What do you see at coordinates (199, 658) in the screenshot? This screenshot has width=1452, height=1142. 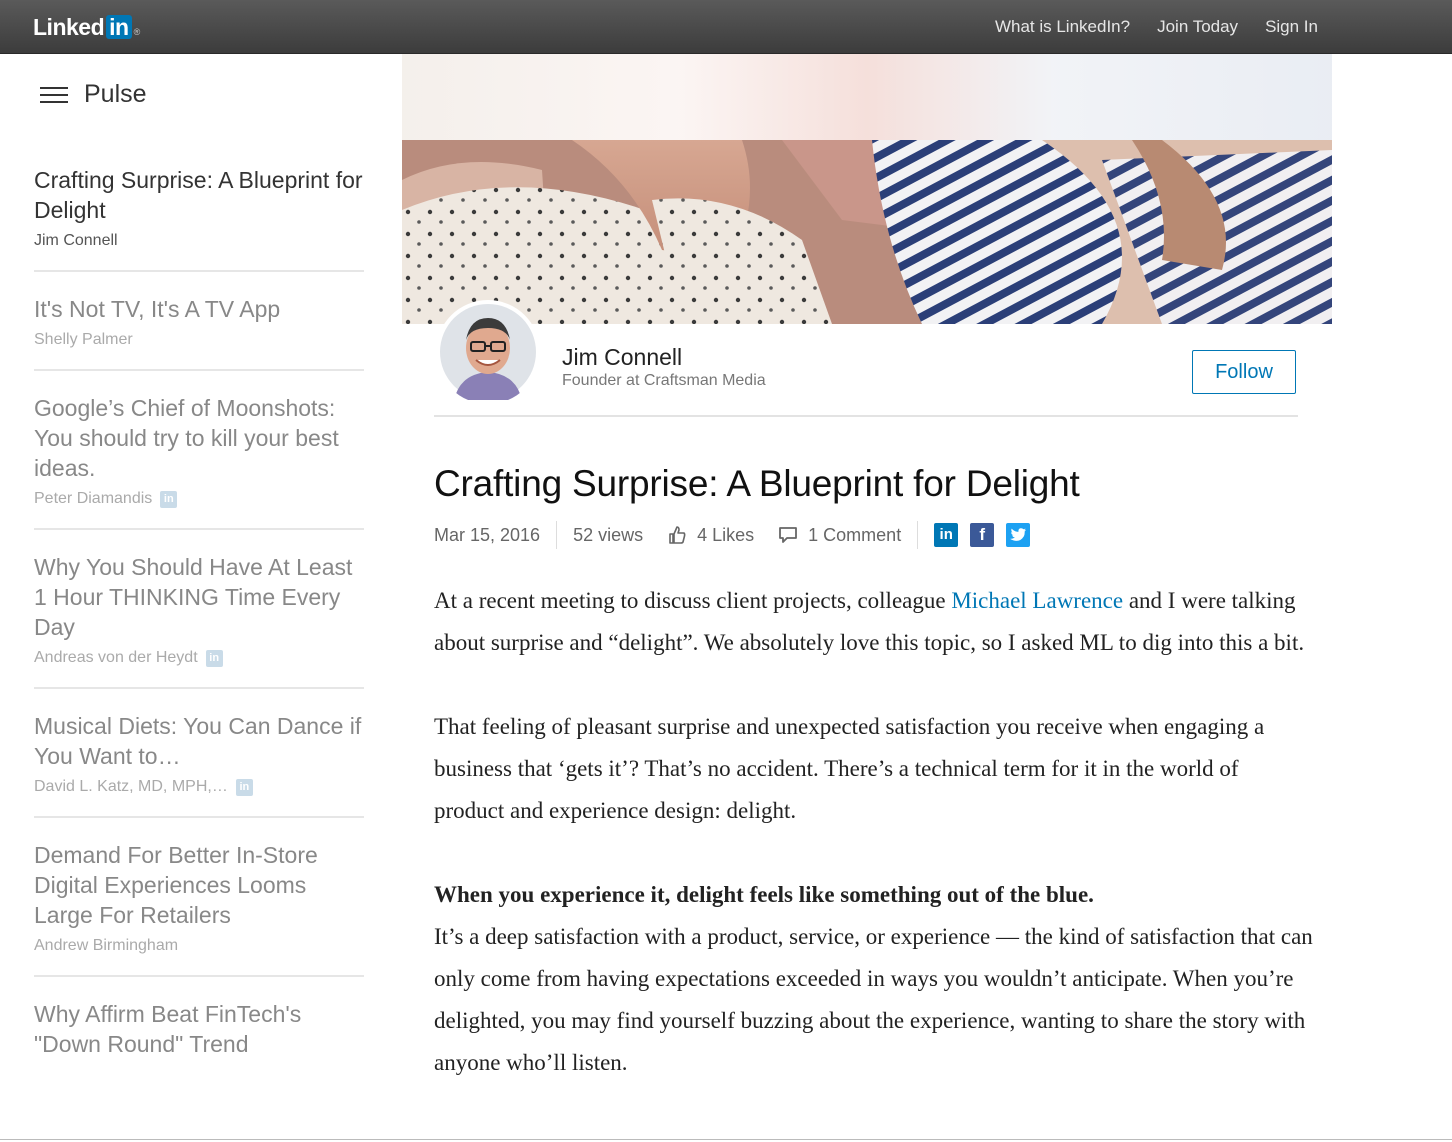 I see `sidebar-article-author: Andreas von der Heydt in` at bounding box center [199, 658].